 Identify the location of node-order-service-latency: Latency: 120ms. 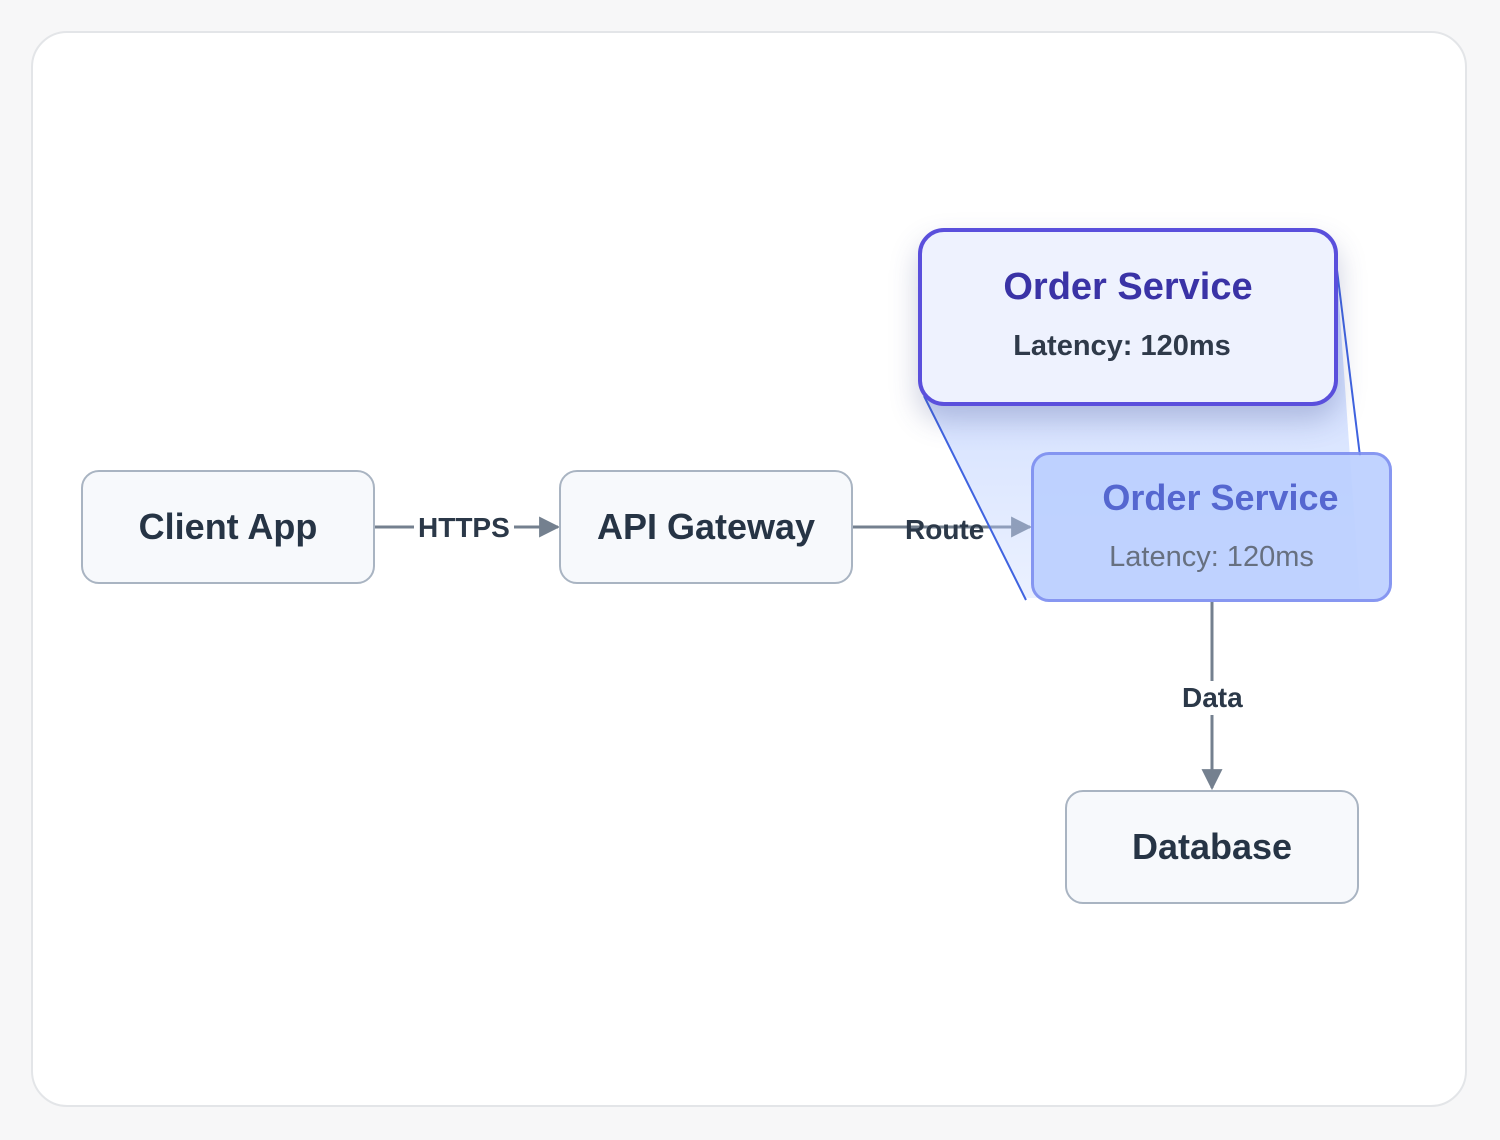
(1211, 557).